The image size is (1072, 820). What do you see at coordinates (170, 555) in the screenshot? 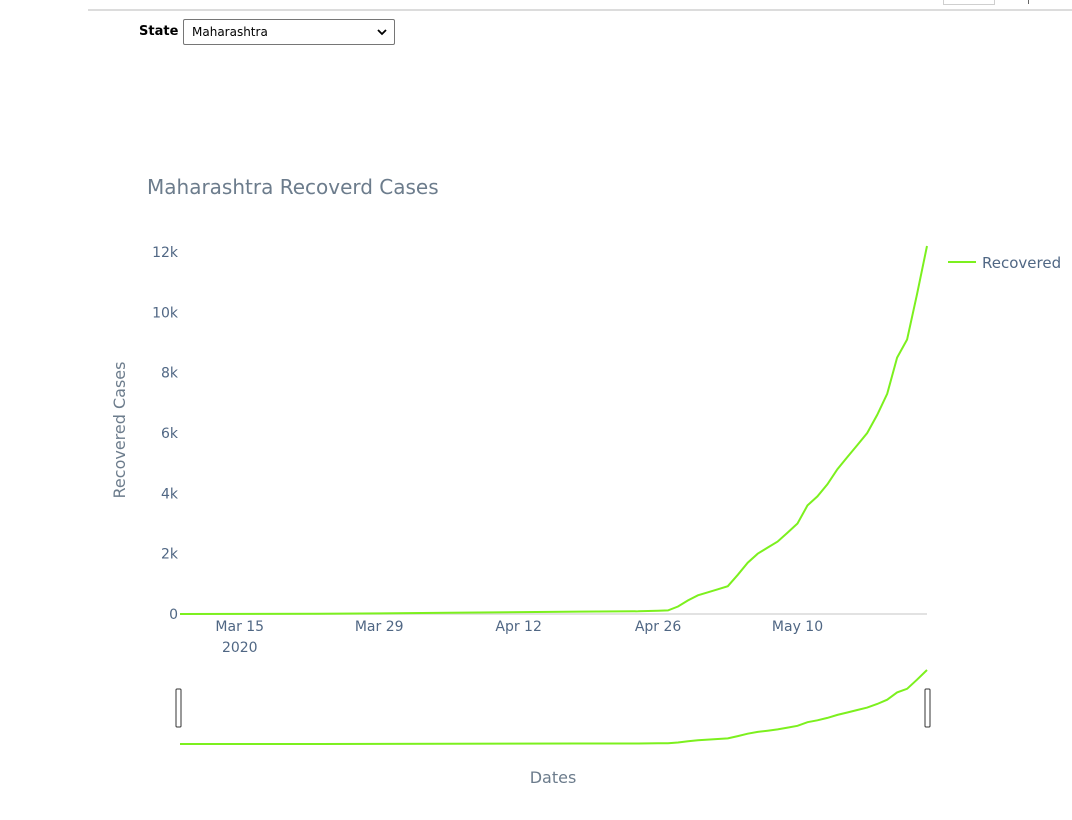
I see `y-tick-label: 2k` at bounding box center [170, 555].